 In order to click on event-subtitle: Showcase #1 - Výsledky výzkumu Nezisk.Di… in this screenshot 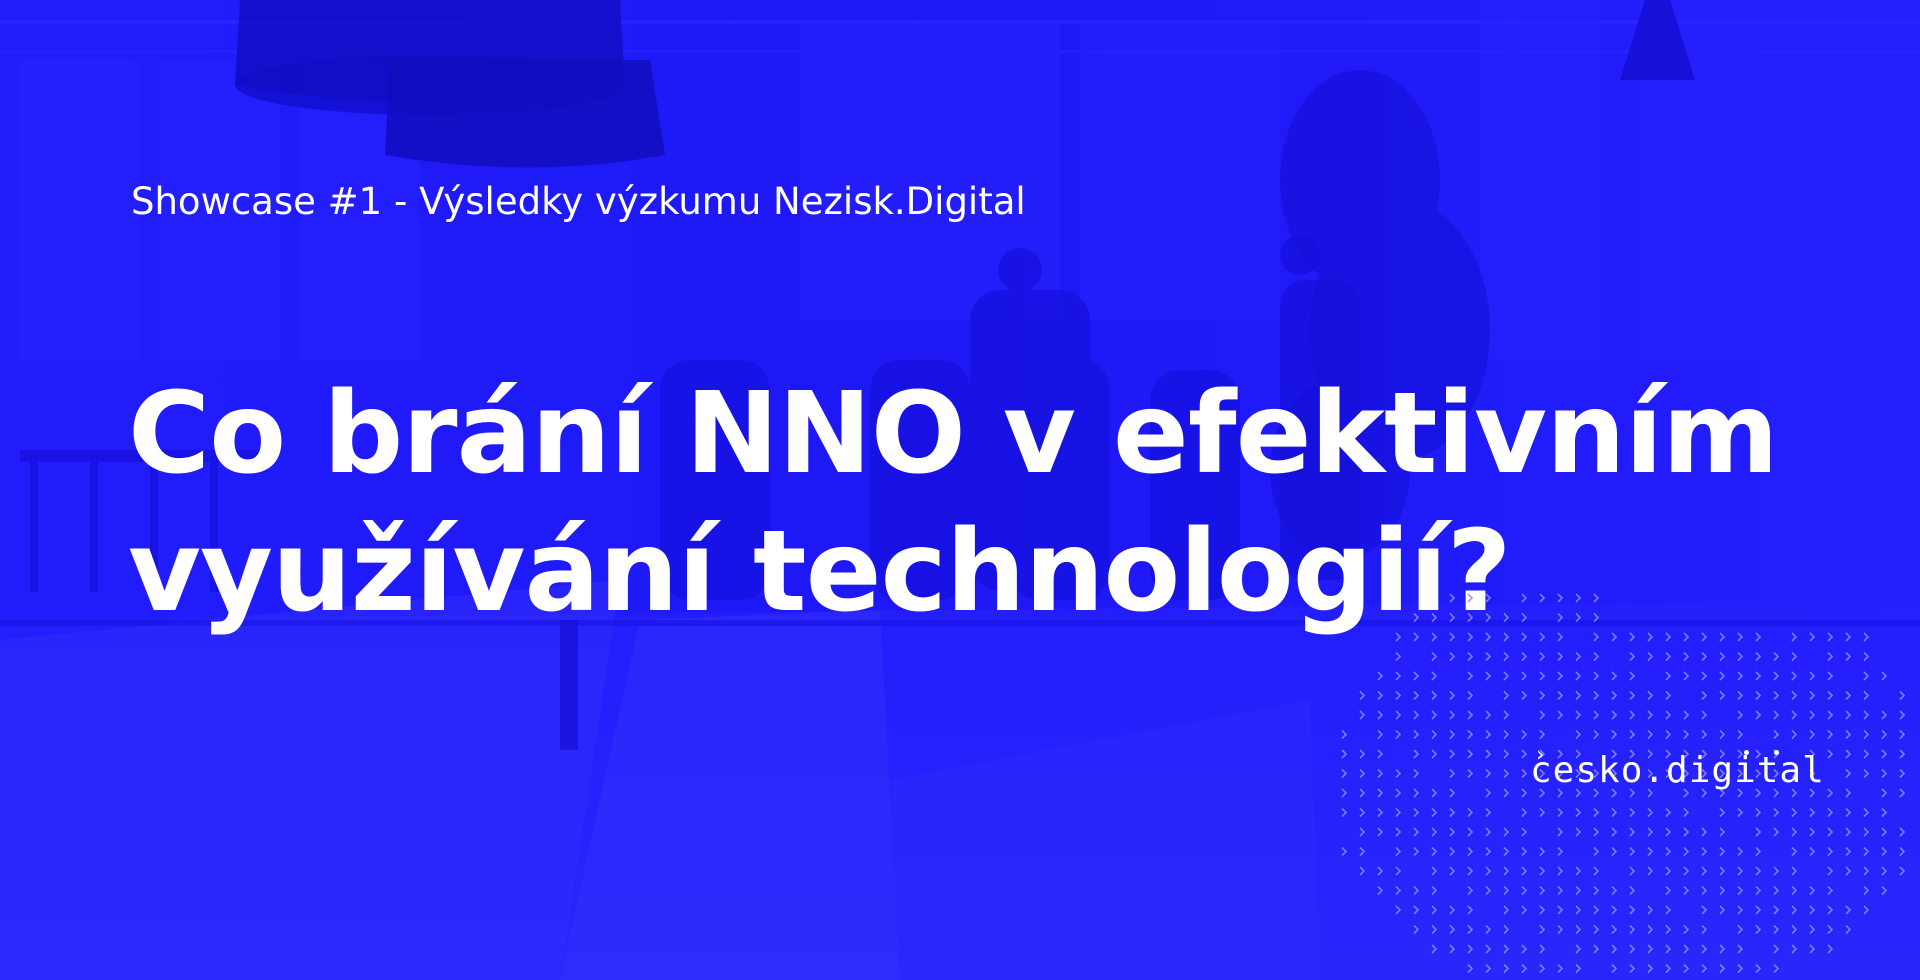, I will do `click(578, 201)`.